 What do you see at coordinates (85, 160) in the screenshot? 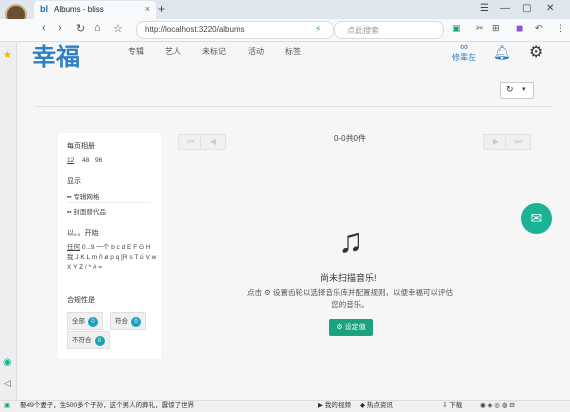
I see `per-page-48: 48` at bounding box center [85, 160].